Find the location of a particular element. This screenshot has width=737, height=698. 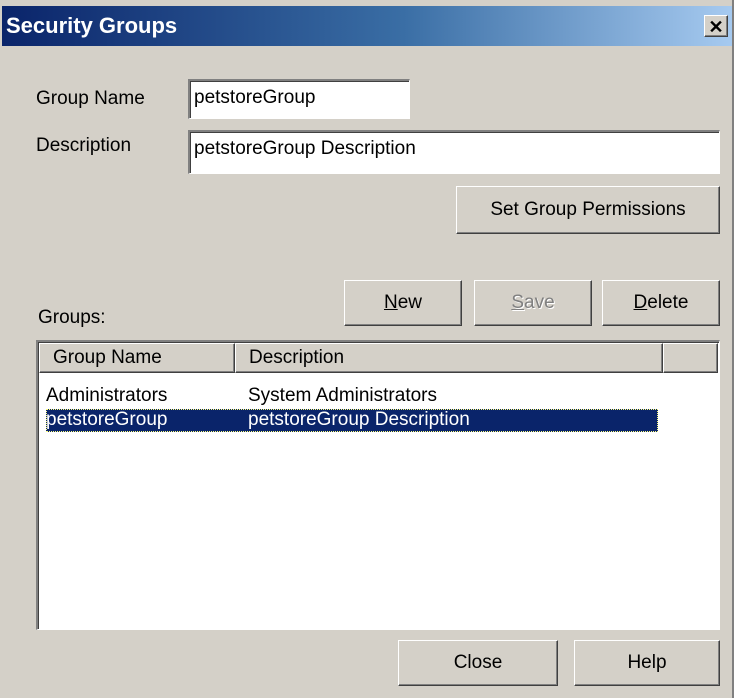

close-window-button: ✕ is located at coordinates (716, 26).